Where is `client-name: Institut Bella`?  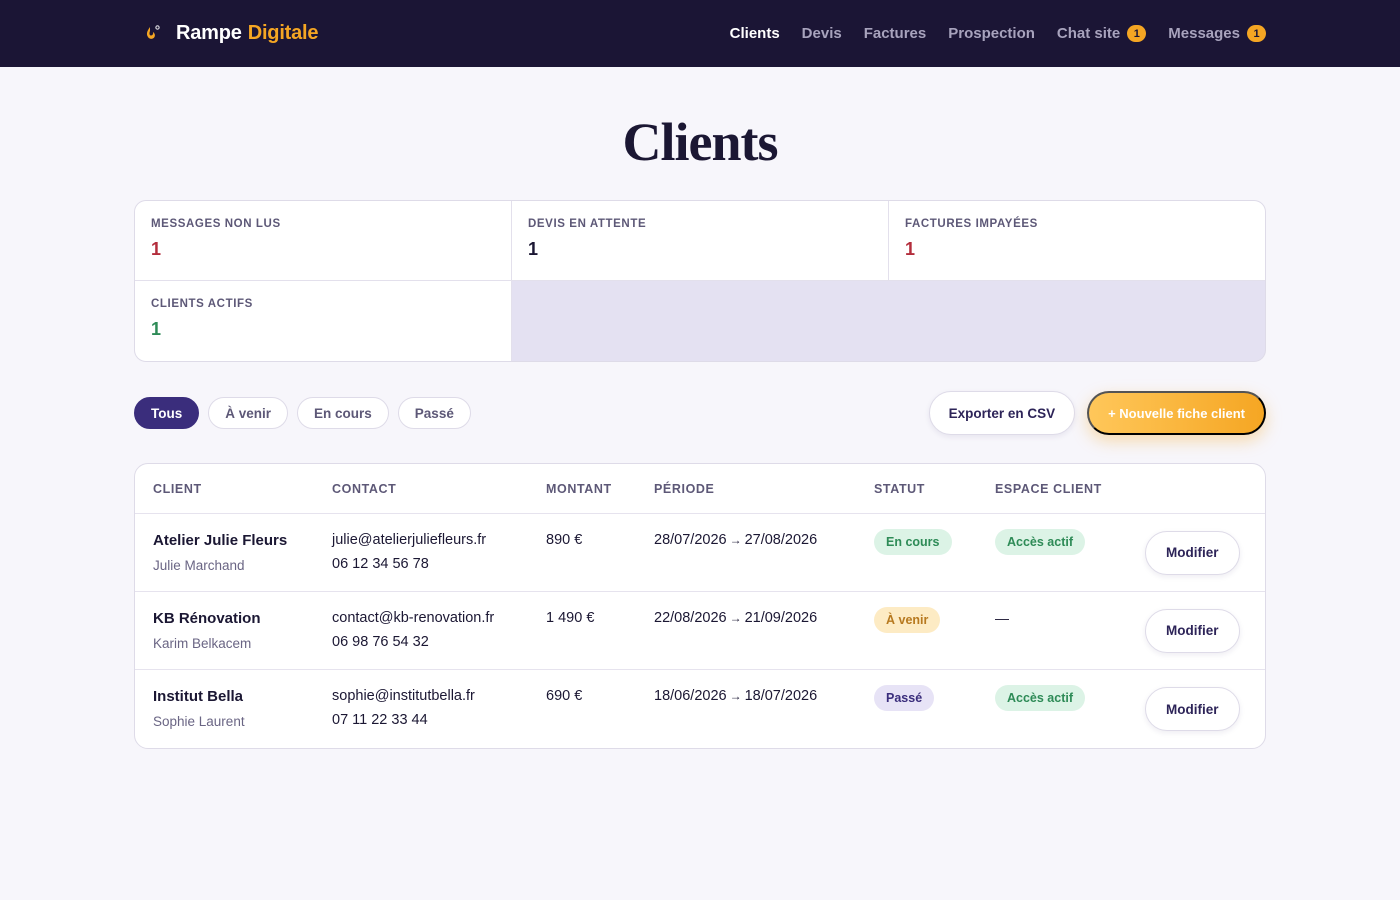
client-name: Institut Bella is located at coordinates (198, 696).